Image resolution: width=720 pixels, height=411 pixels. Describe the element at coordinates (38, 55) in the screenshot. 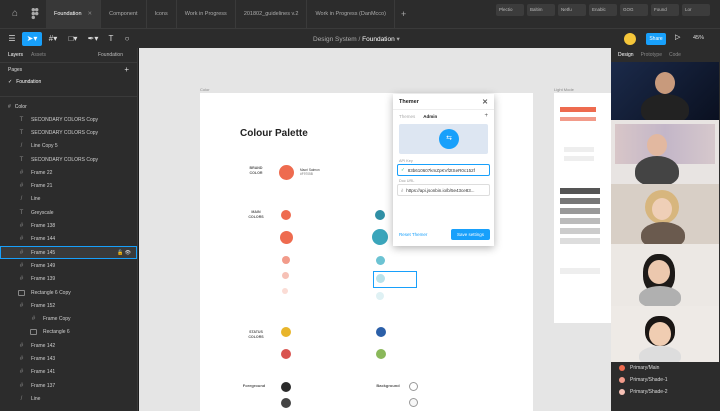

I see `tab-assets: Assets` at that location.